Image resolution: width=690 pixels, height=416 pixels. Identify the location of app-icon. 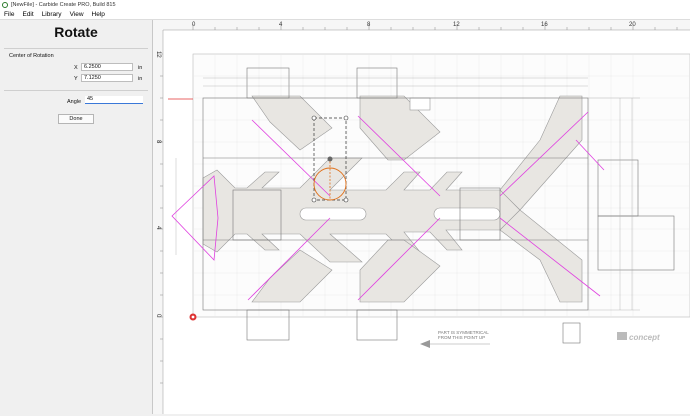
(5, 4).